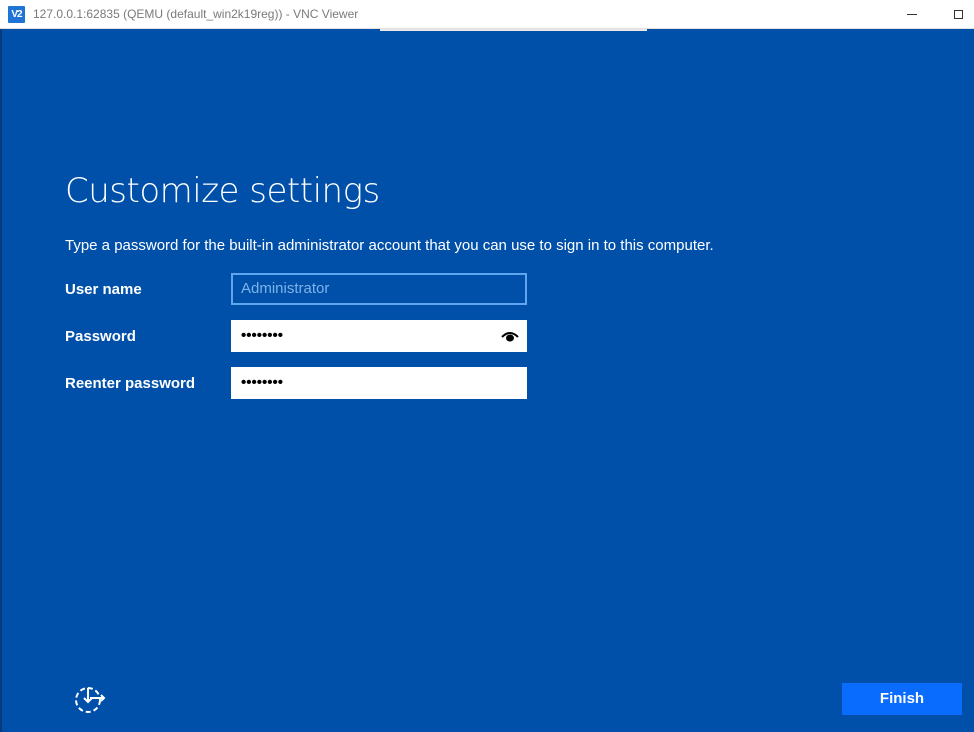 The width and height of the screenshot is (974, 732). I want to click on ease-of-access-icon, so click(90, 700).